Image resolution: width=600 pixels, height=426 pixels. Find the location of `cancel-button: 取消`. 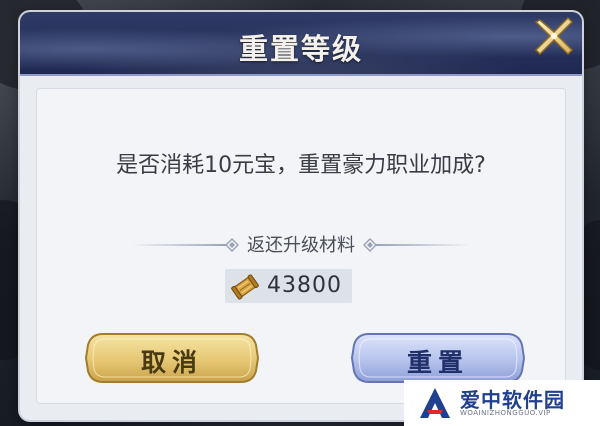

cancel-button: 取消 is located at coordinates (172, 358).